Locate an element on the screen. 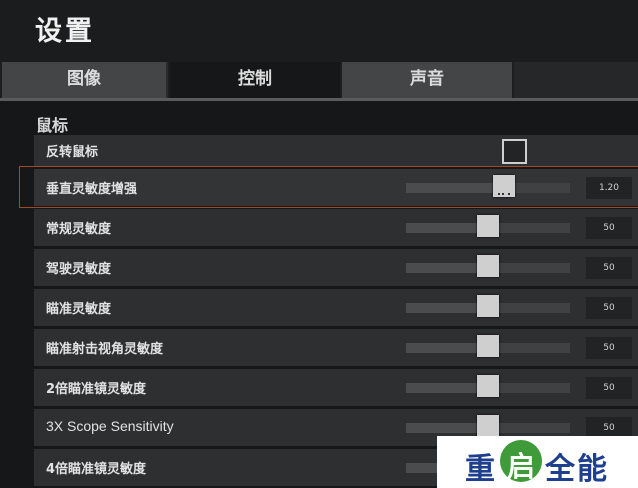  tab-graphics: 图像 is located at coordinates (85, 81).